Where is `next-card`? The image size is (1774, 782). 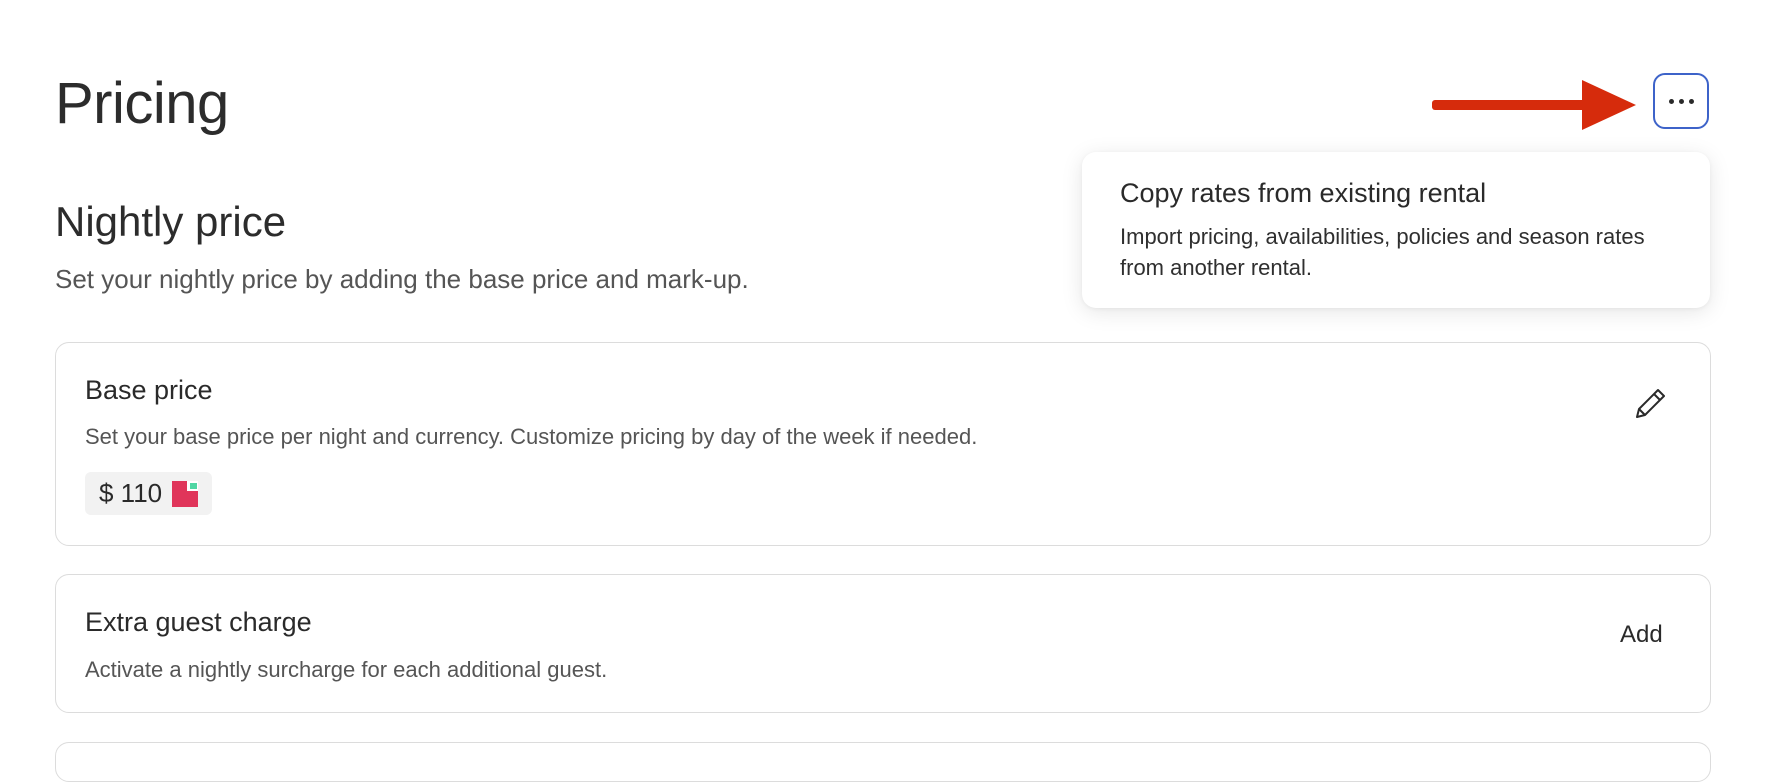 next-card is located at coordinates (883, 762).